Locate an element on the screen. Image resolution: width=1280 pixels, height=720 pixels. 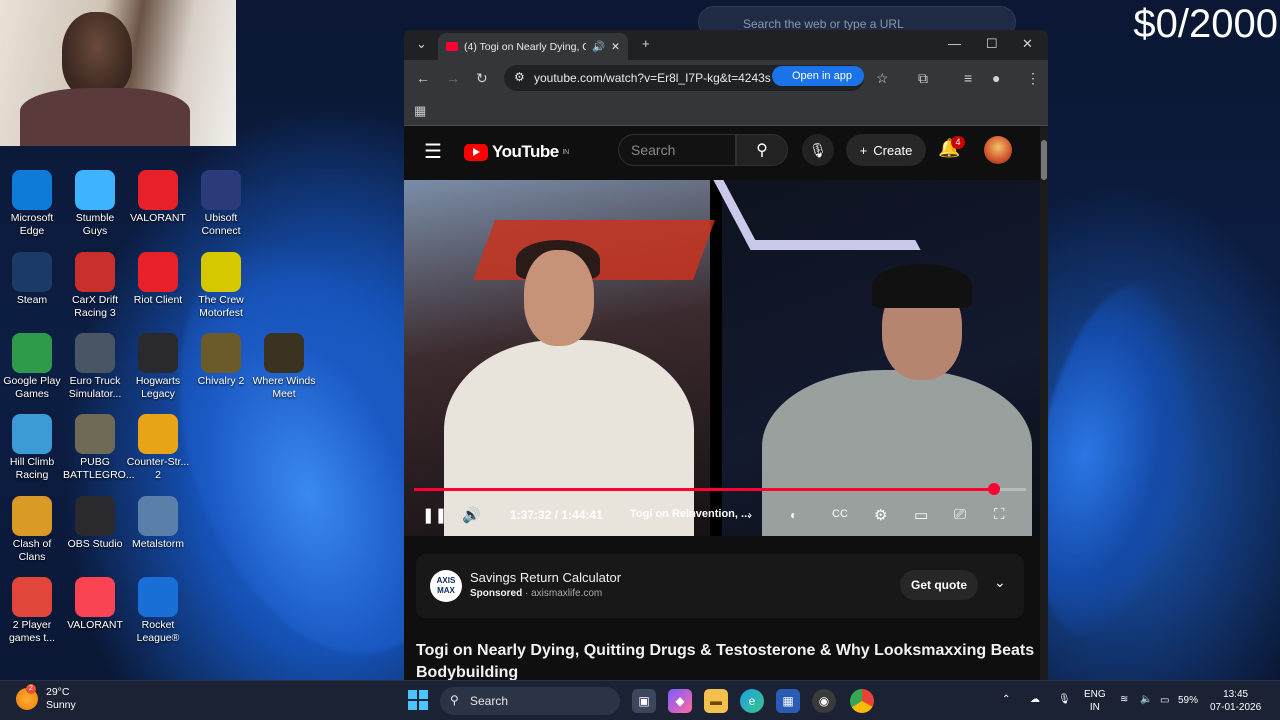
edge-icon is located at coordinates (32, 190).